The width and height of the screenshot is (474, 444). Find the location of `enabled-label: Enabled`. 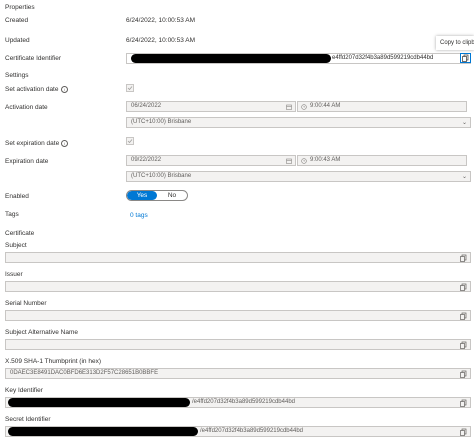

enabled-label: Enabled is located at coordinates (17, 196).